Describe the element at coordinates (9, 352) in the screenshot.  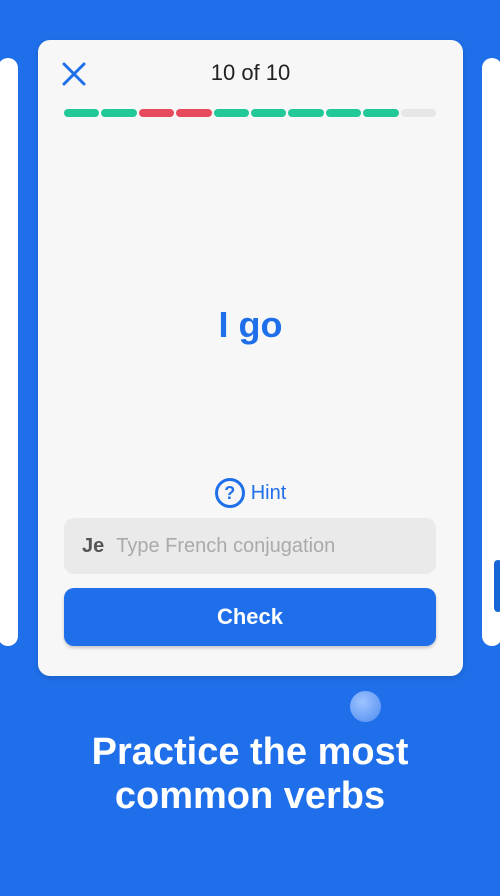
I see `previous-card-edge` at that location.